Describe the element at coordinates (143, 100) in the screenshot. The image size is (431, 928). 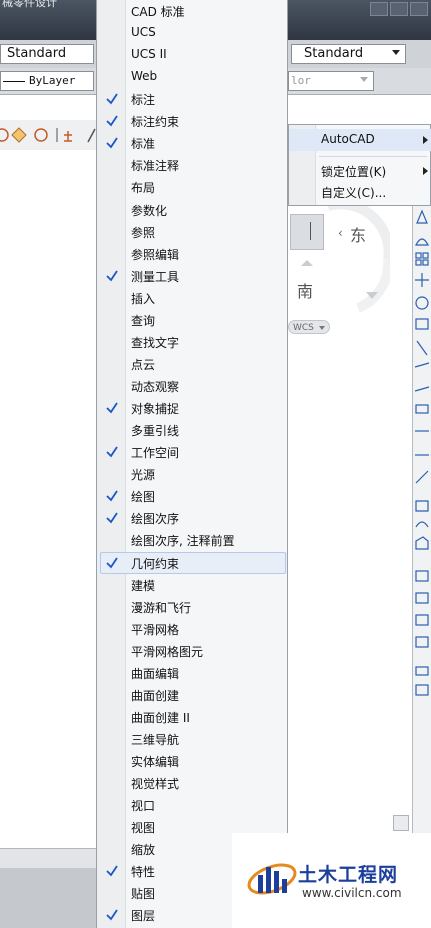
I see `menu-item-label: 标注` at that location.